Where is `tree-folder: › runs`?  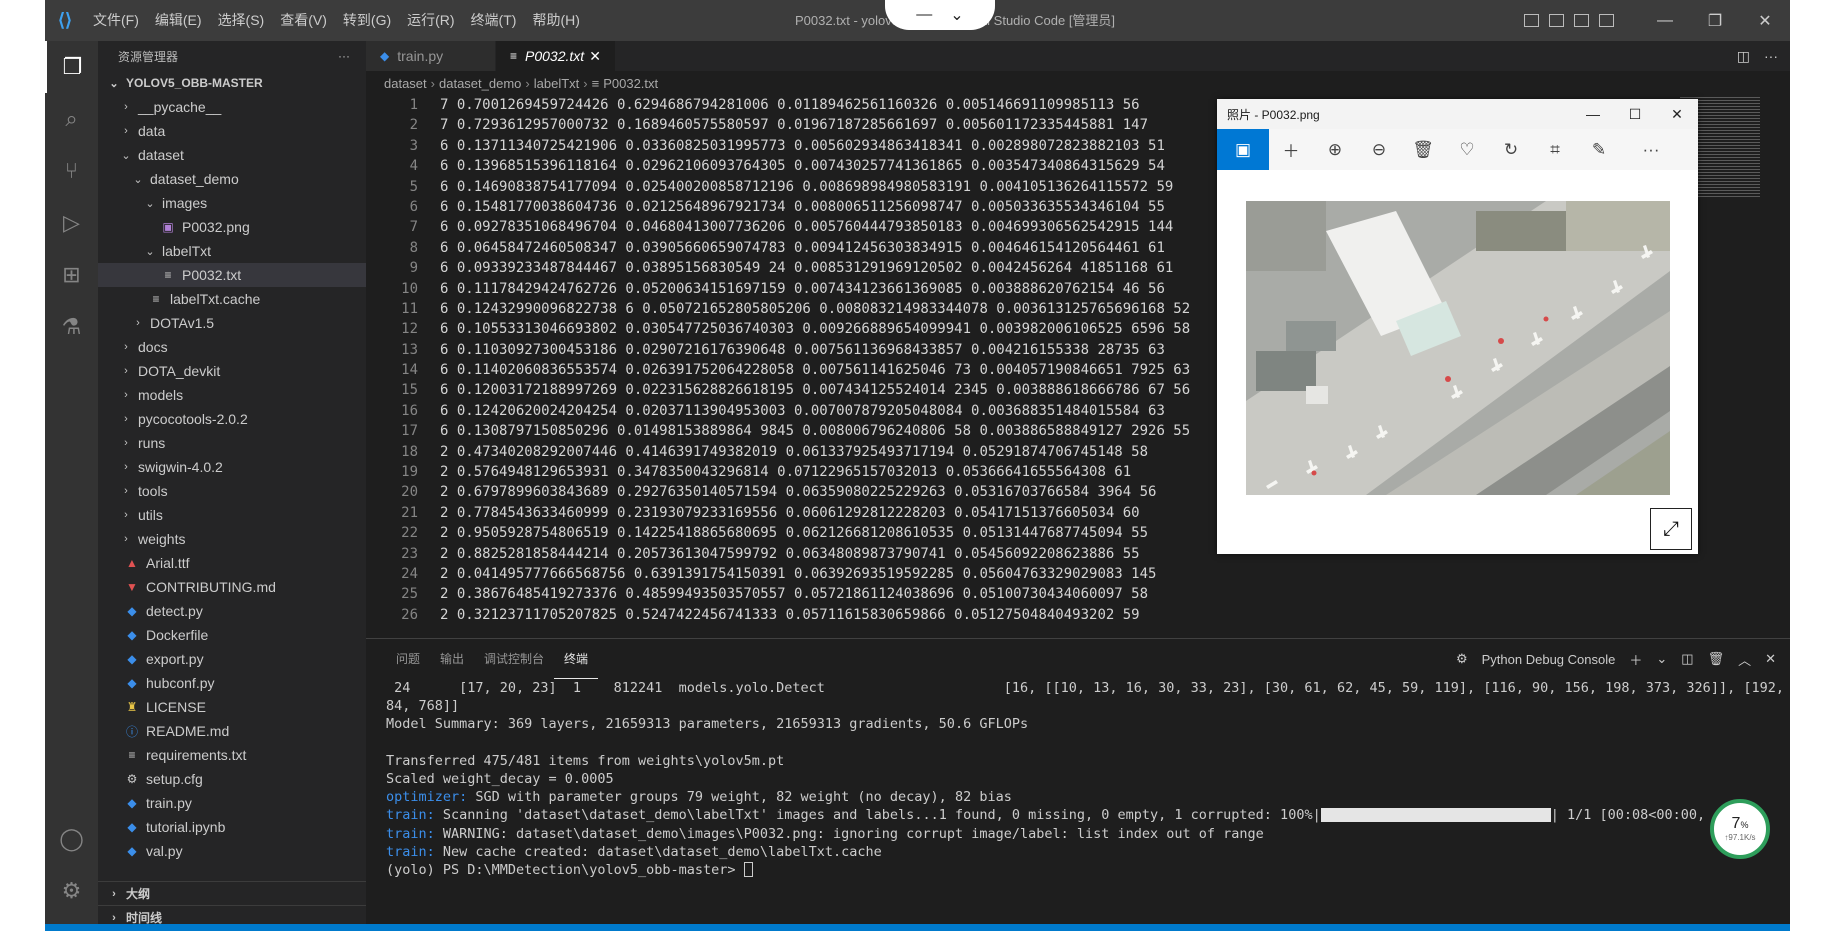 tree-folder: › runs is located at coordinates (232, 443).